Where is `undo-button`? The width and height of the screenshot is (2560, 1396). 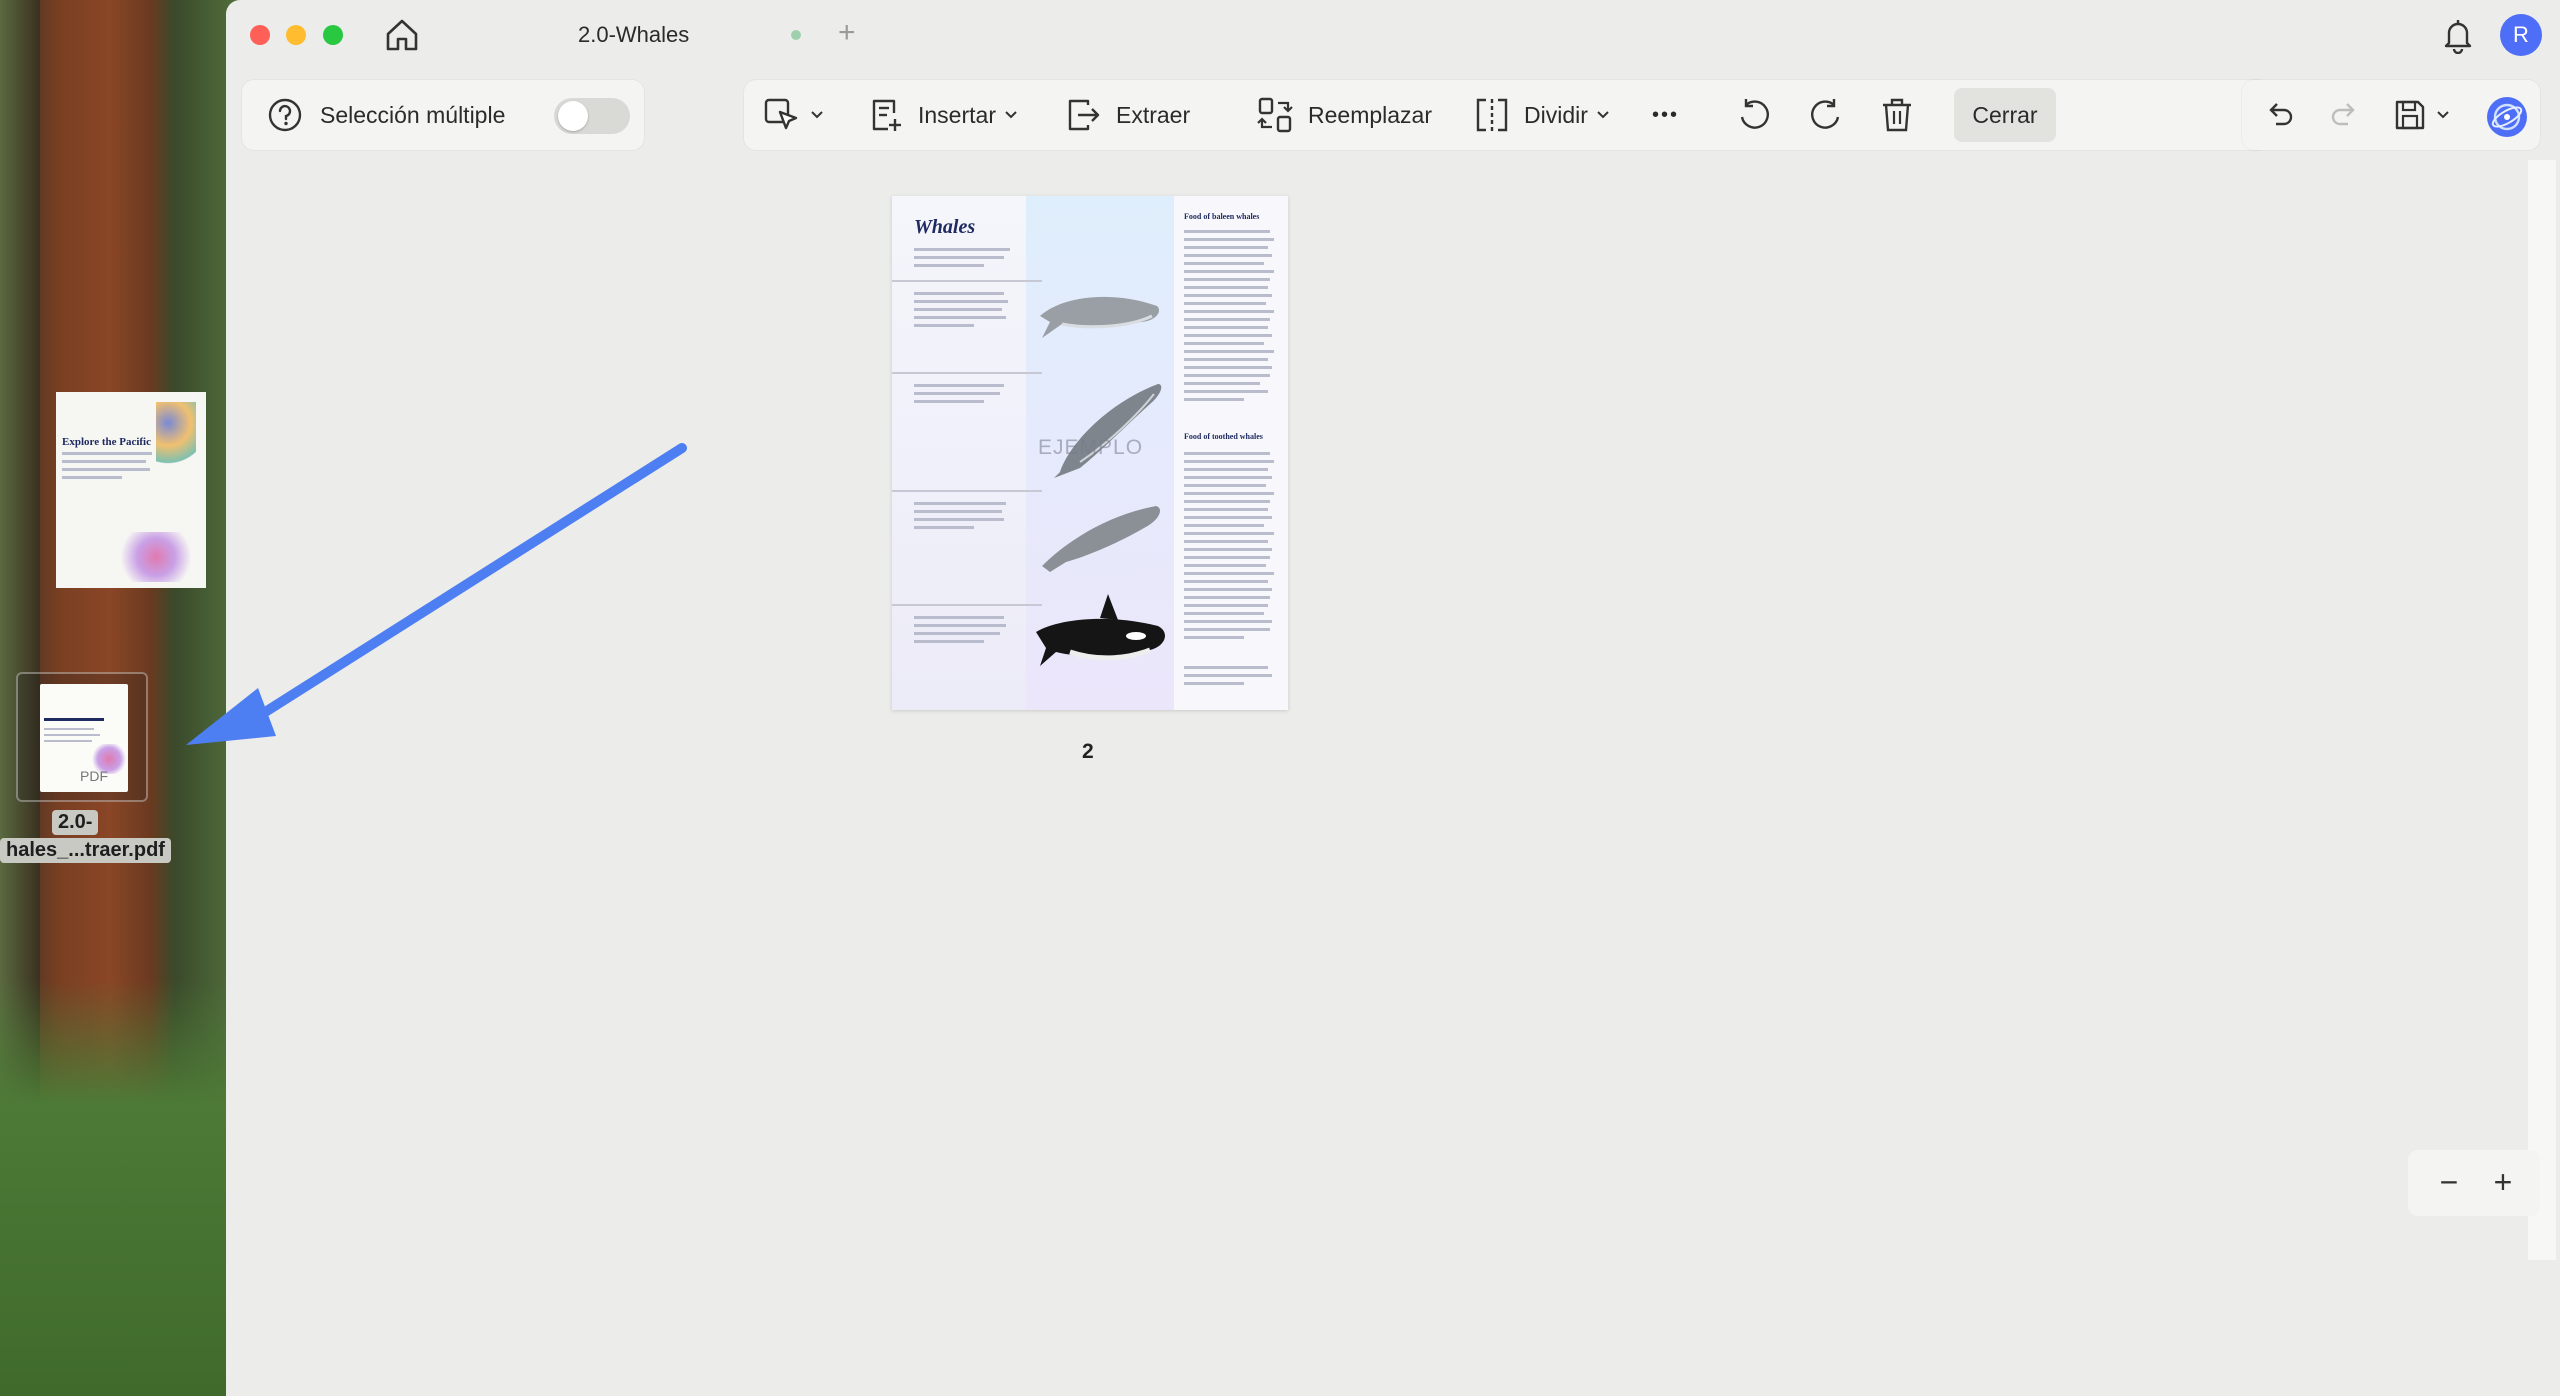 undo-button is located at coordinates (2279, 115).